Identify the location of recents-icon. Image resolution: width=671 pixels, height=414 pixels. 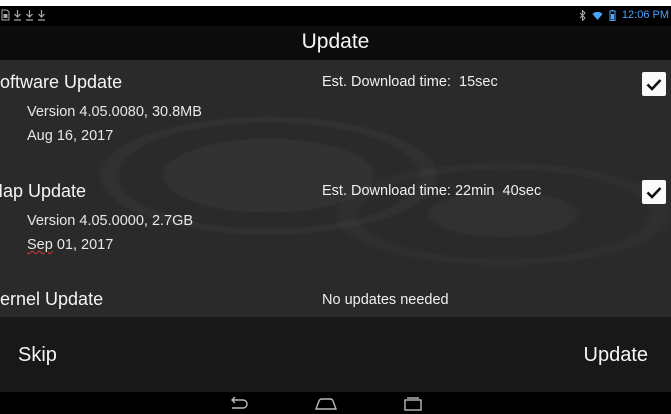
(413, 404).